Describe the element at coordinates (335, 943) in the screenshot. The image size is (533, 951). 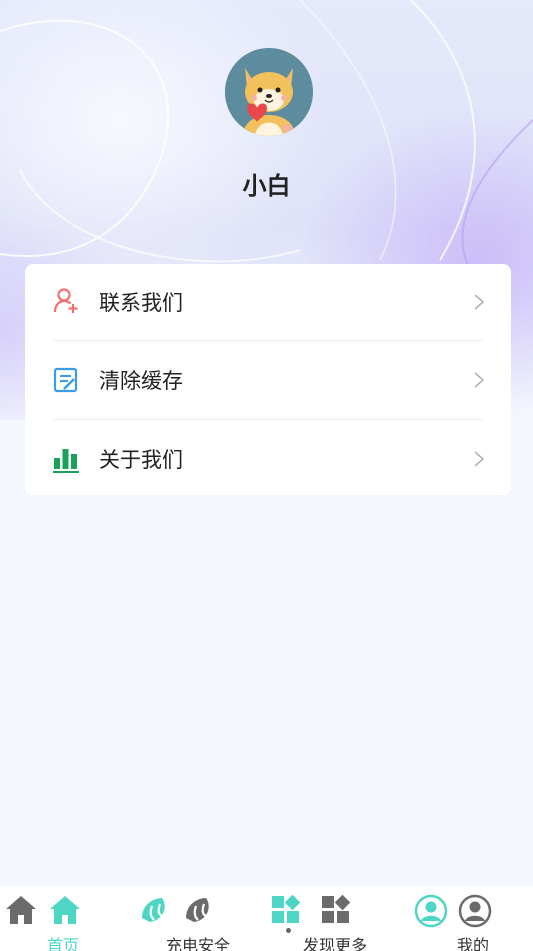
I see `tab-label: 发现更多` at that location.